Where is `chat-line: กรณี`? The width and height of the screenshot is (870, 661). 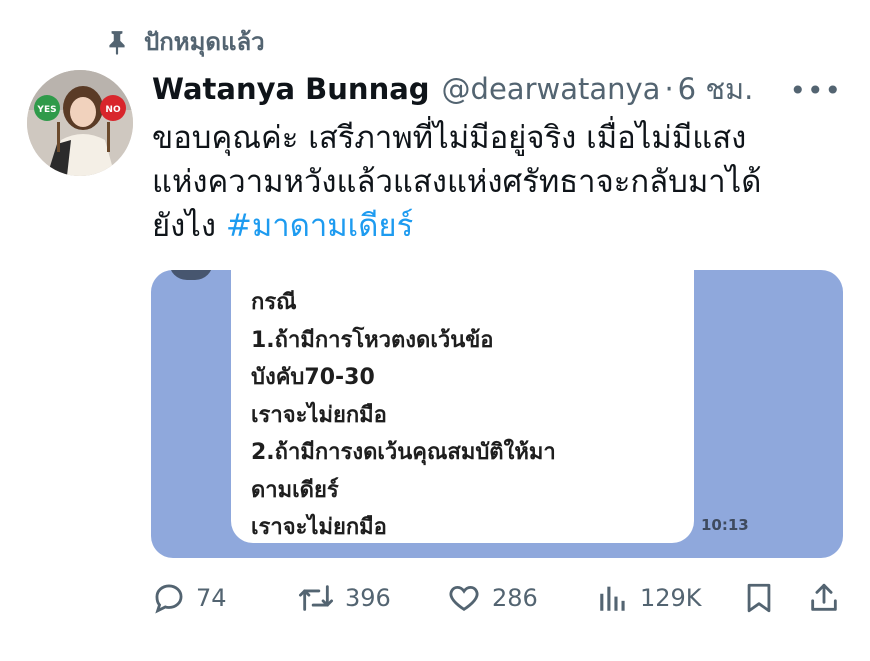
chat-line: กรณี is located at coordinates (274, 302).